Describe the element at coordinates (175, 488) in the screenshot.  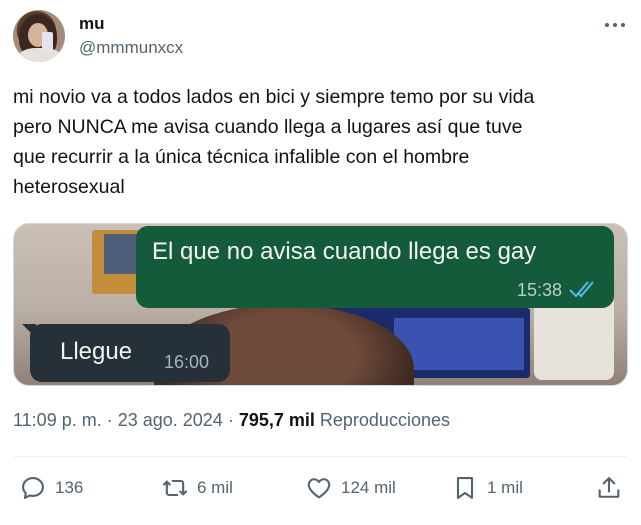
I see `retweet-icon` at that location.